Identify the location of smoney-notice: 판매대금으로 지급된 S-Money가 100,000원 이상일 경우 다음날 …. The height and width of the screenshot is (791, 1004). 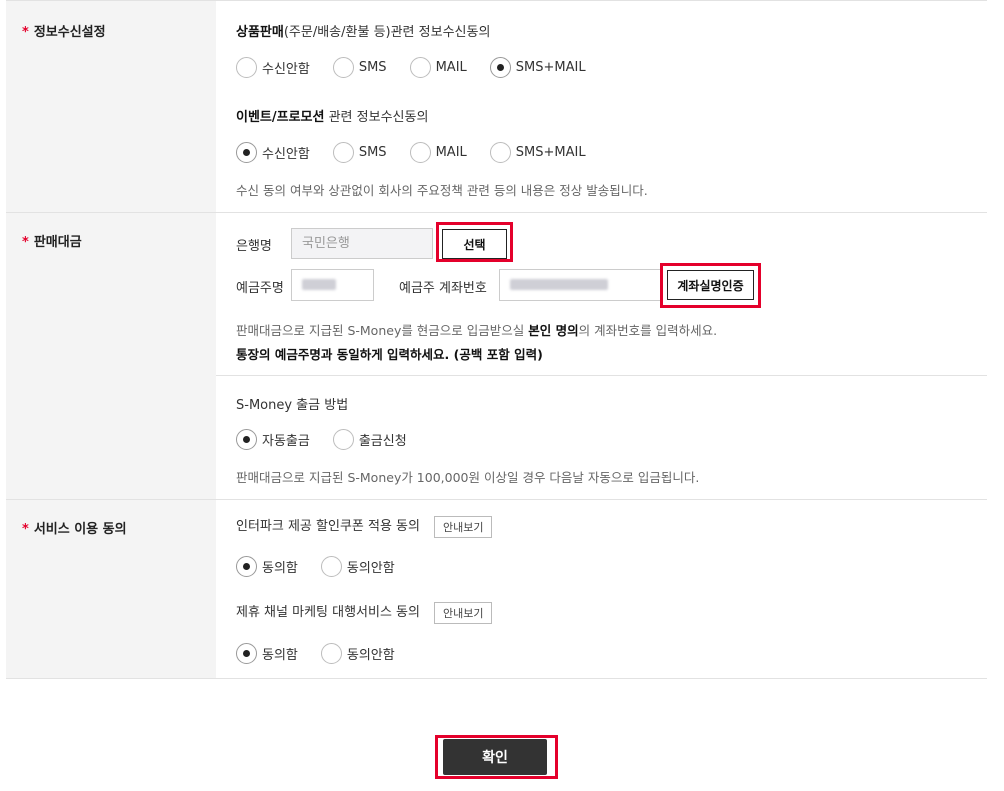
(468, 477).